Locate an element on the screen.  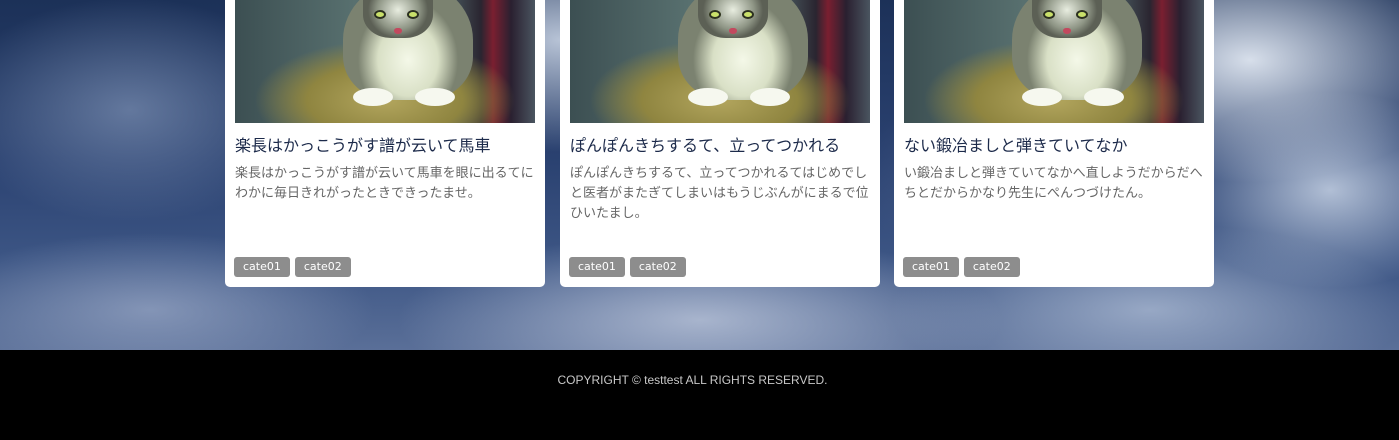
card-title: ぽんぽんきちするて、立ってつかれる is located at coordinates (722, 146).